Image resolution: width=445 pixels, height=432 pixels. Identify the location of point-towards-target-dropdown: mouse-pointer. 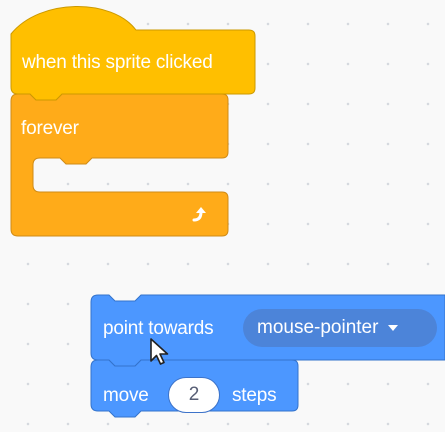
(340, 328).